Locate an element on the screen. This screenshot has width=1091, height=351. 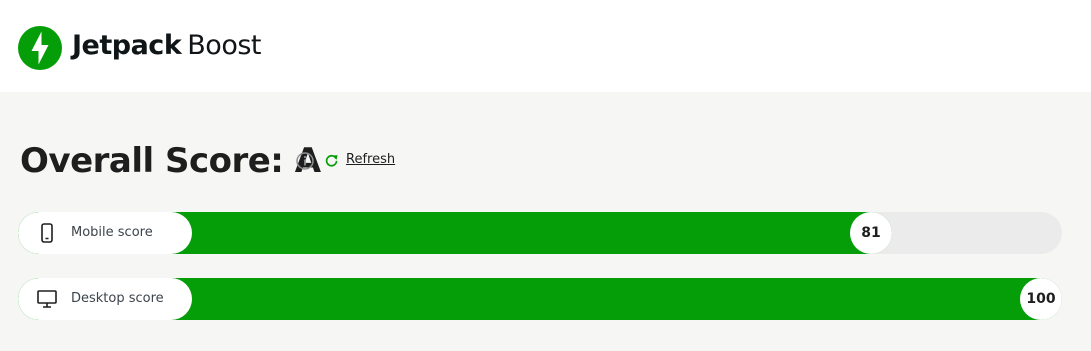
desktop-score-bar: Desktop score 100 is located at coordinates (540, 299).